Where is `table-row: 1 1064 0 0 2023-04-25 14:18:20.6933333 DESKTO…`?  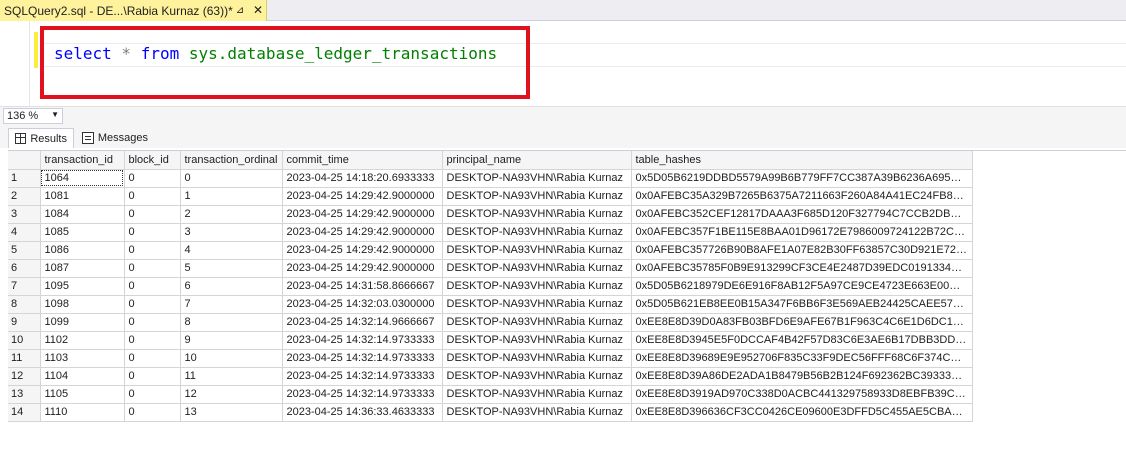 table-row: 1 1064 0 0 2023-04-25 14:18:20.6933333 DESKTO… is located at coordinates (490, 178).